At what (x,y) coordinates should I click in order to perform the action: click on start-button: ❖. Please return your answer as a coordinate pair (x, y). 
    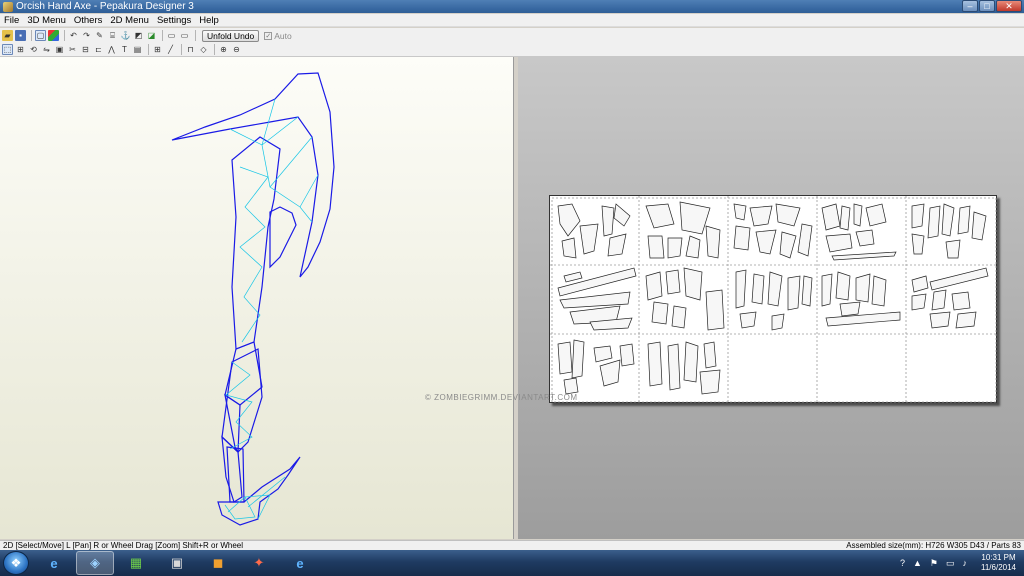
    Looking at the image, I should click on (16, 563).